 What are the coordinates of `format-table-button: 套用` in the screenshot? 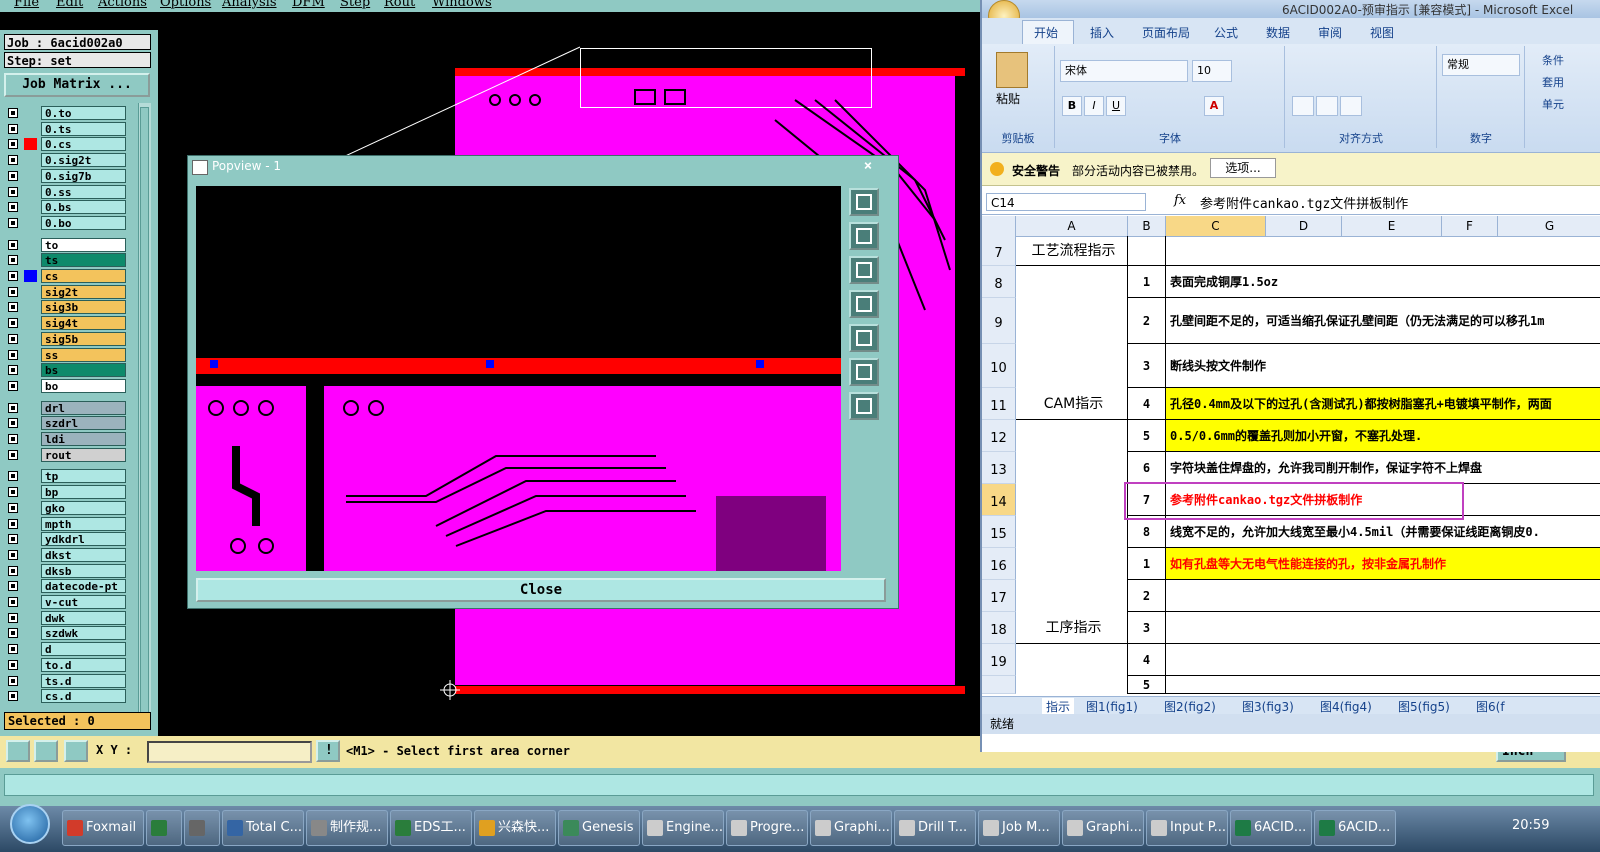 It's located at (1553, 82).